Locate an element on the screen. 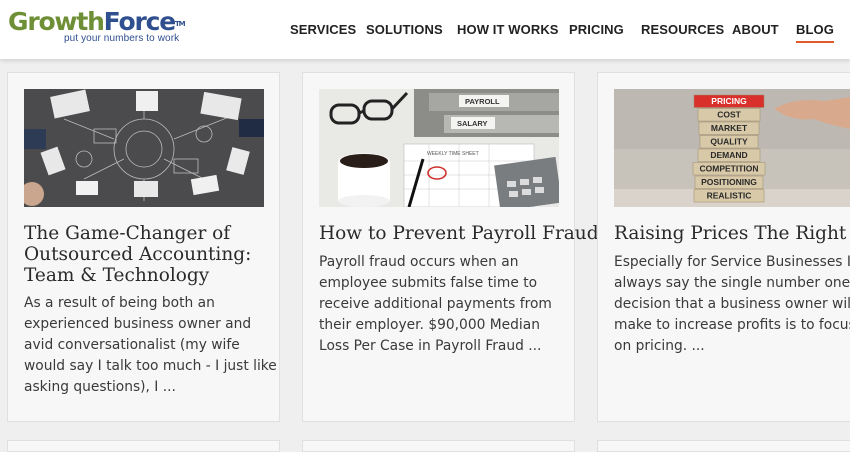  nav-how-it-works: HOW IT WORKS is located at coordinates (508, 29).